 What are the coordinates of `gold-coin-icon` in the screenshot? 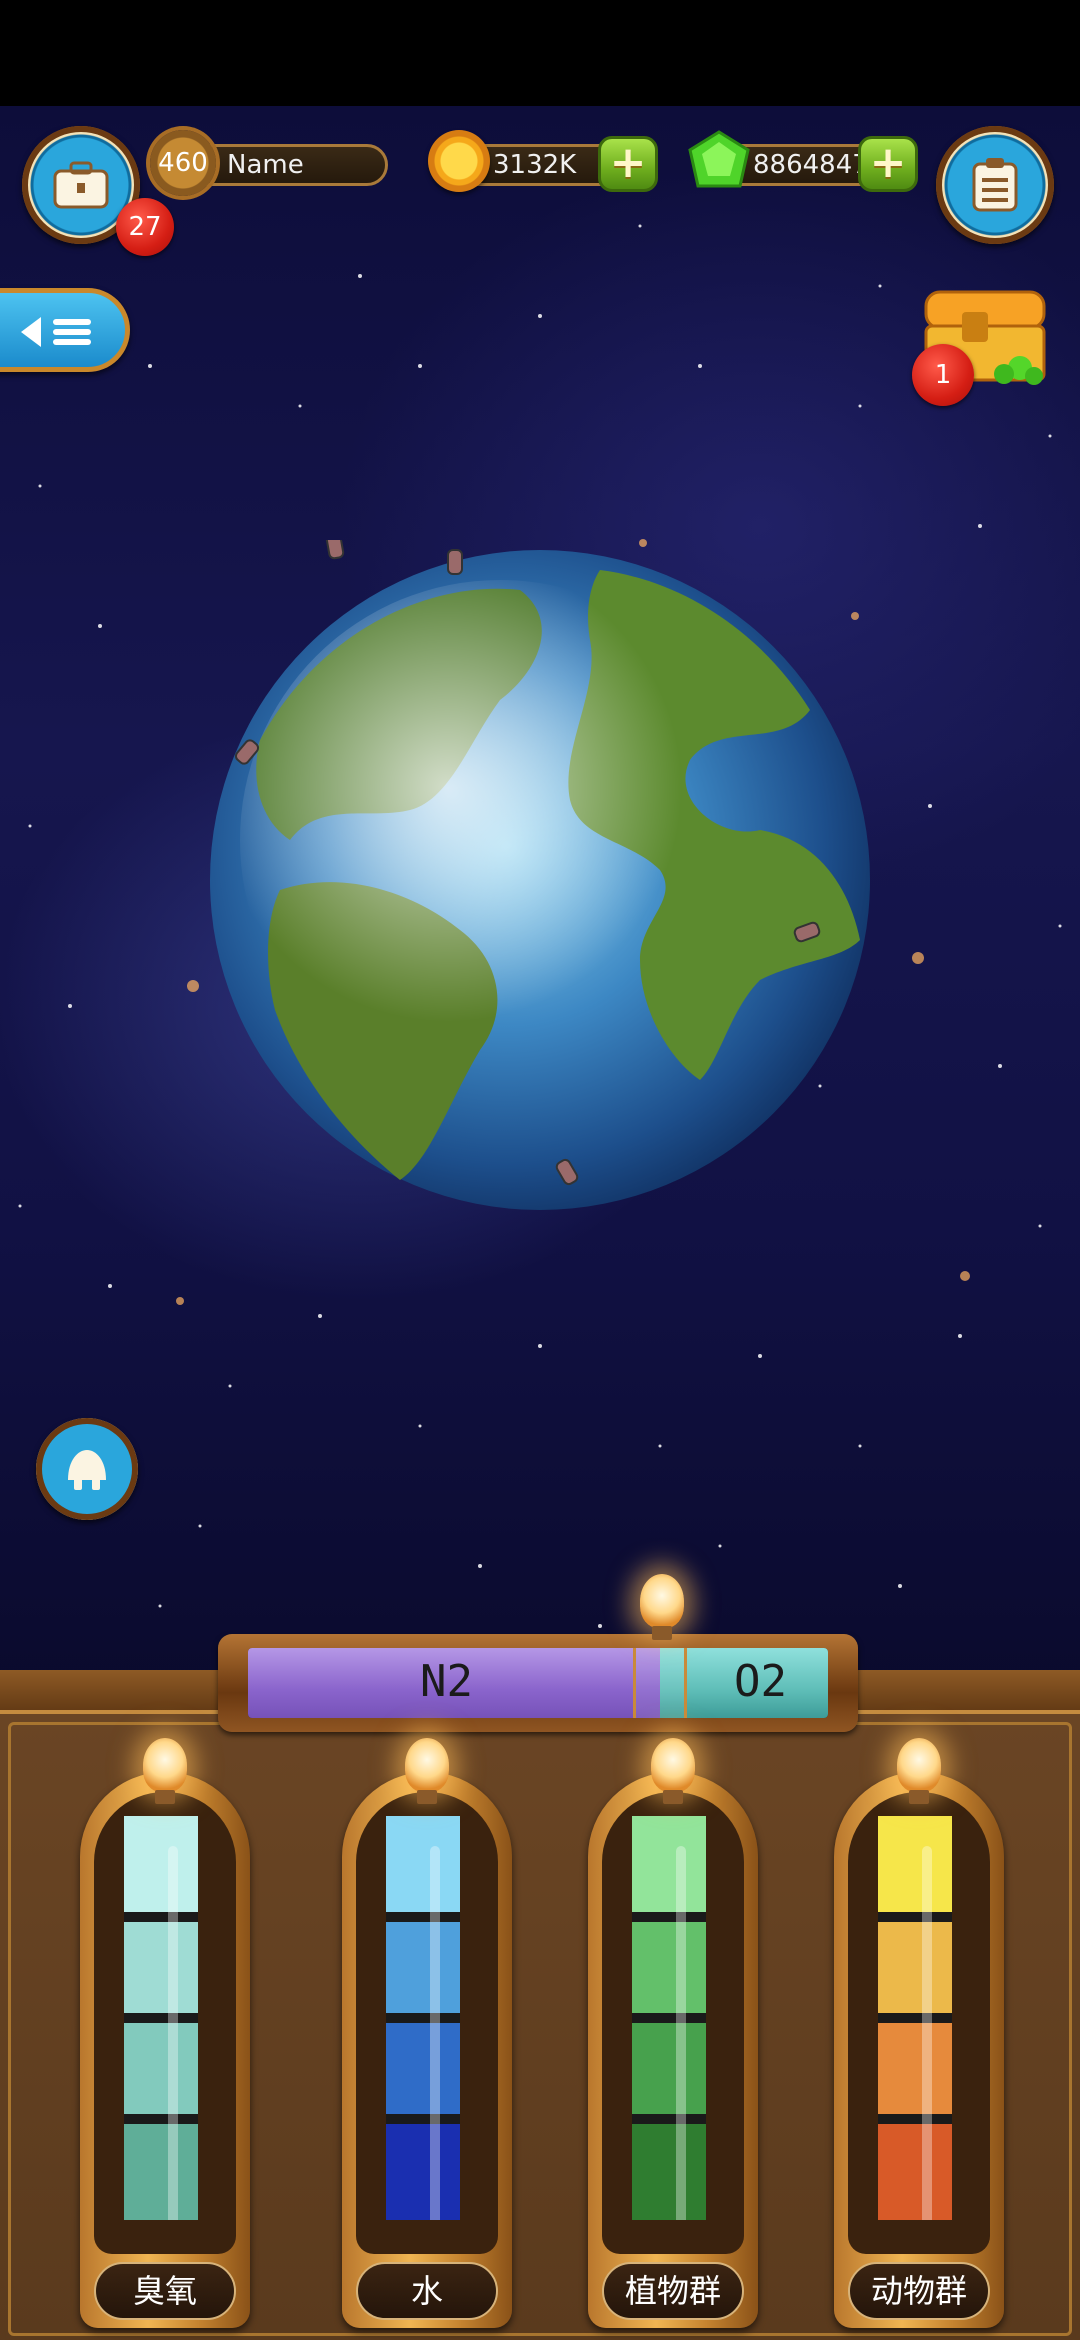 It's located at (459, 161).